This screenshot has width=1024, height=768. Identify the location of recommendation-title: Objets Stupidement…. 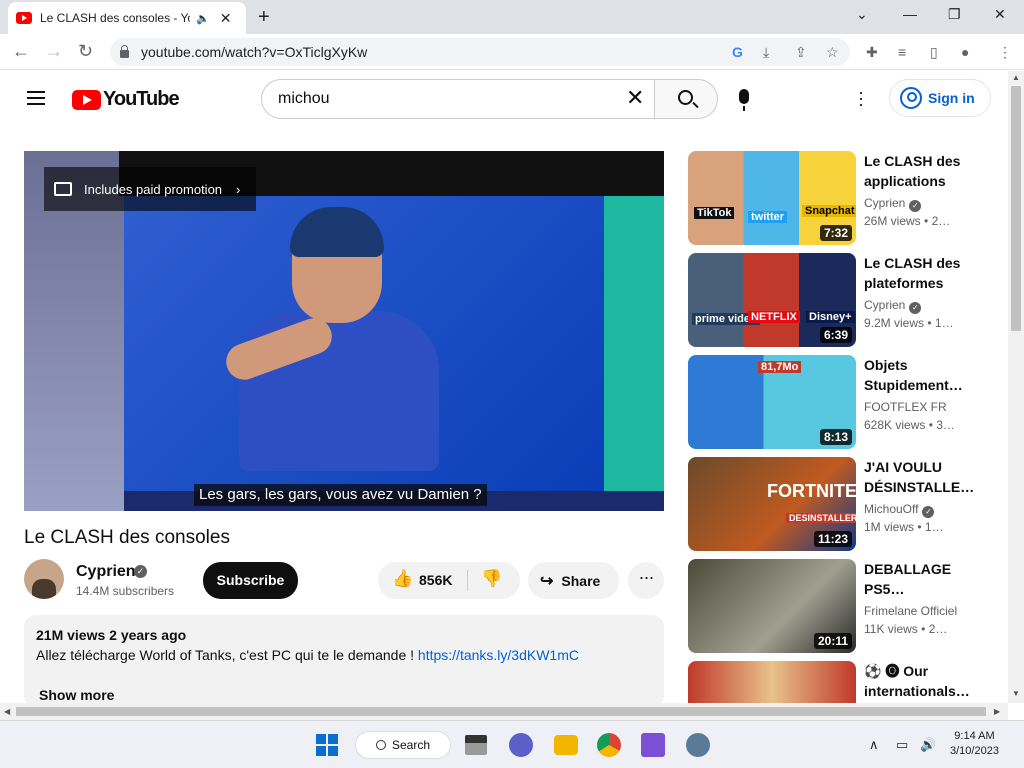
(926, 375).